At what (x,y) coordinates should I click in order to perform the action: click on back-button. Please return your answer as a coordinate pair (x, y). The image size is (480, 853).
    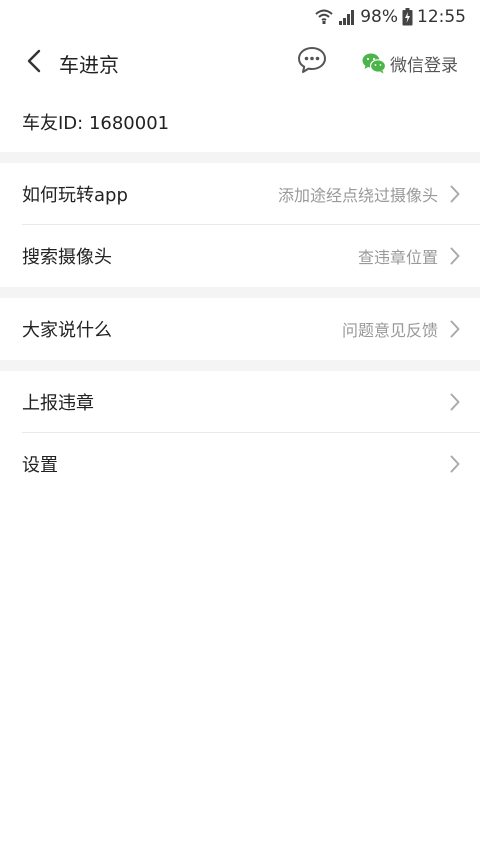
    Looking at the image, I should click on (34, 63).